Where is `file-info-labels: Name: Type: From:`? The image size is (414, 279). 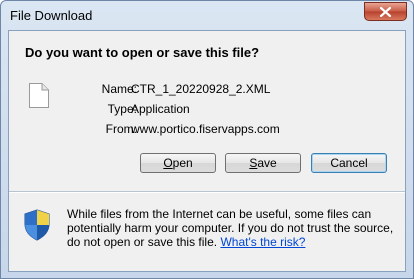 file-info-labels: Name: Type: From: is located at coordinates (103, 112).